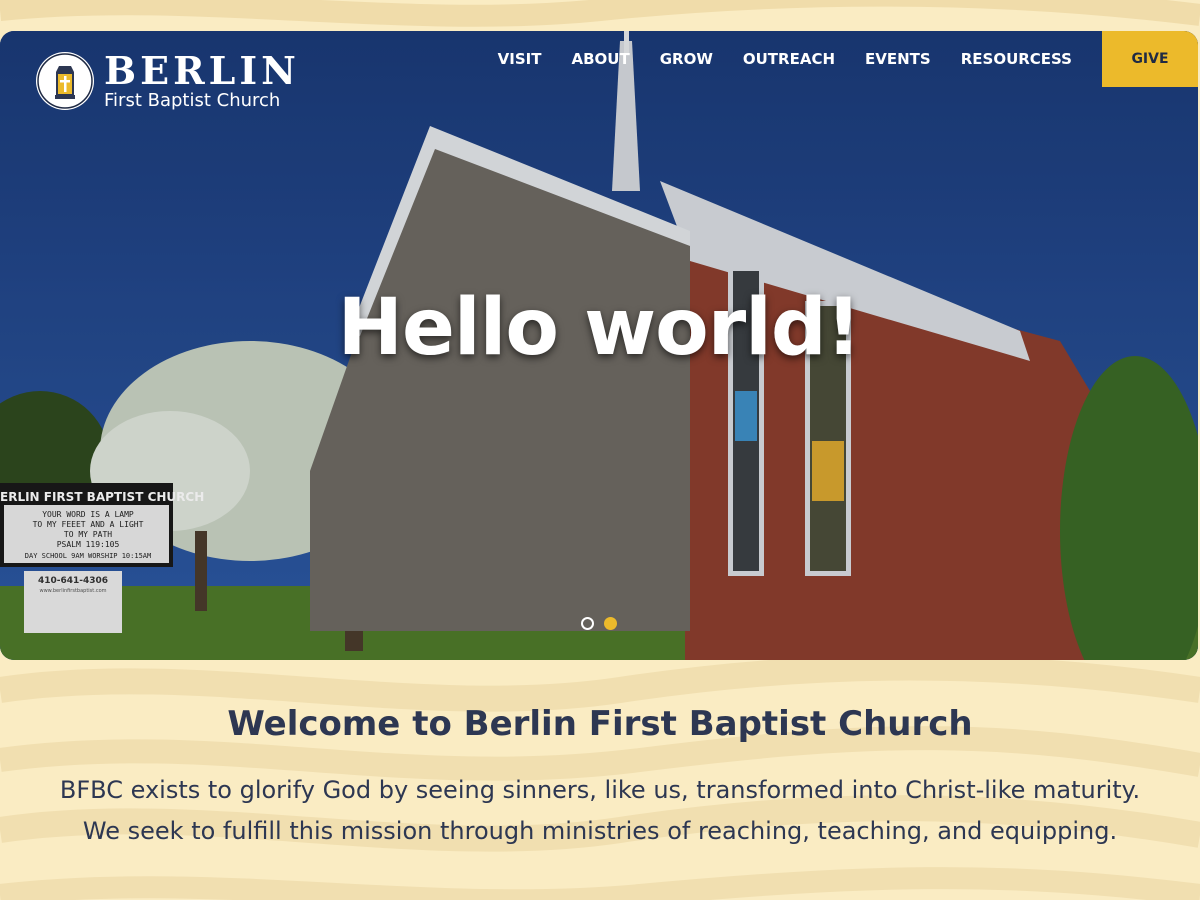  I want to click on nav-grow: GROW, so click(686, 59).